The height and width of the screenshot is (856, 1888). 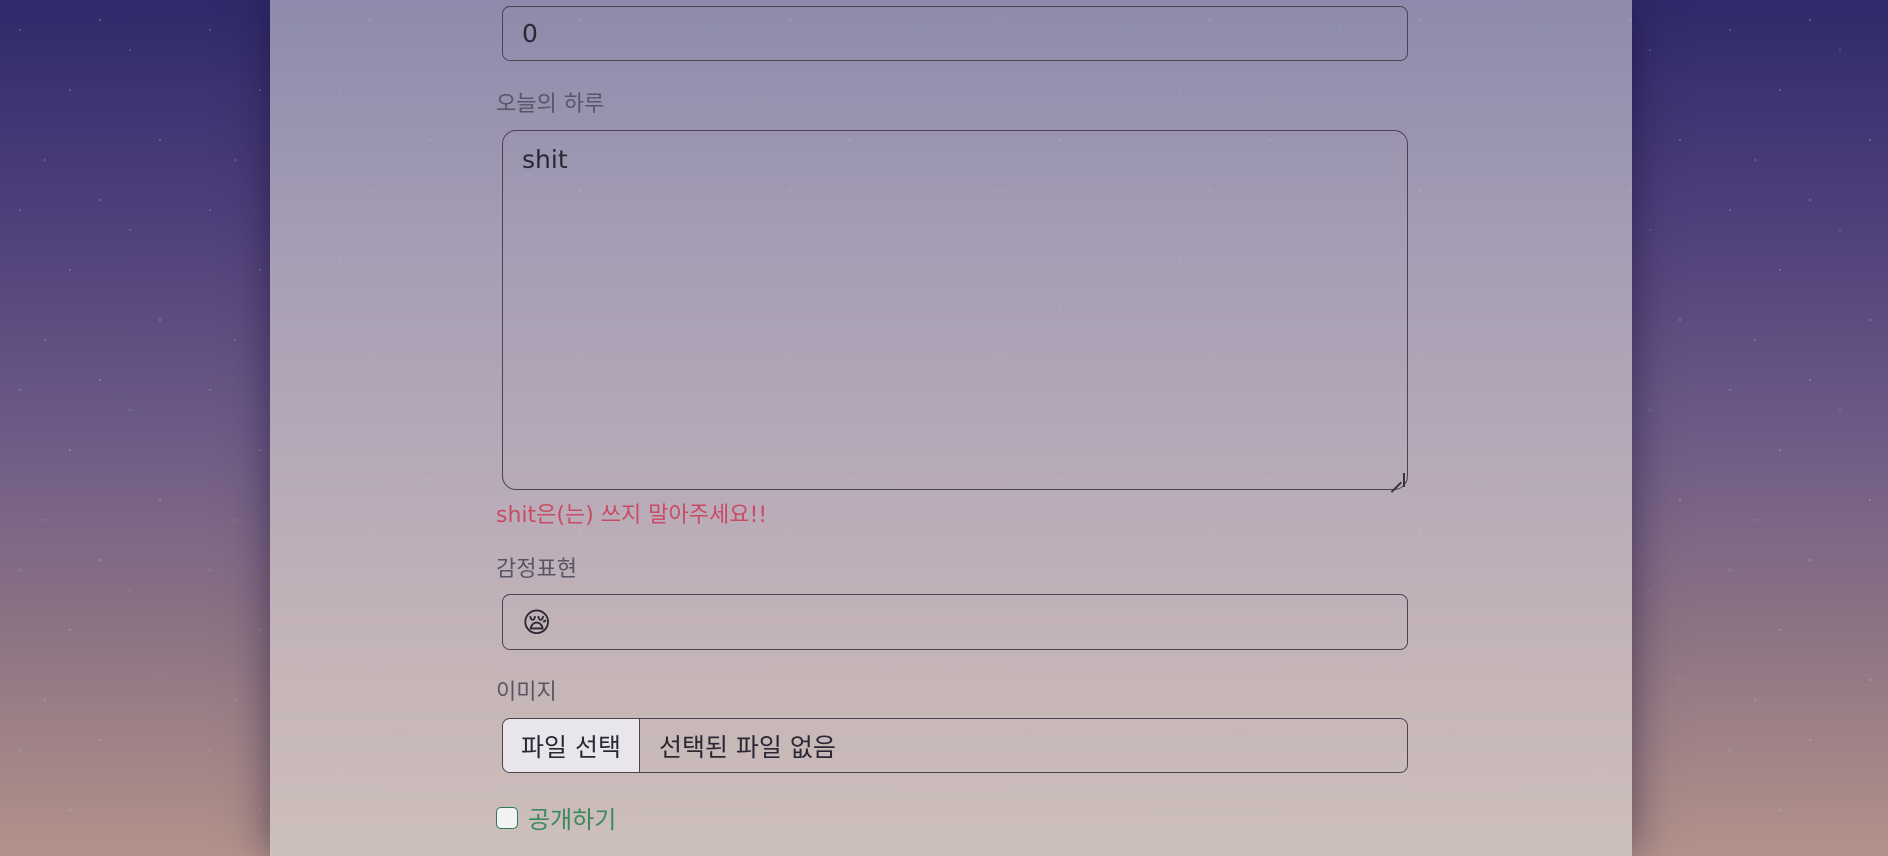 What do you see at coordinates (632, 515) in the screenshot?
I see `validation-error-message: shit은(는) 쓰지 말아주세요!!` at bounding box center [632, 515].